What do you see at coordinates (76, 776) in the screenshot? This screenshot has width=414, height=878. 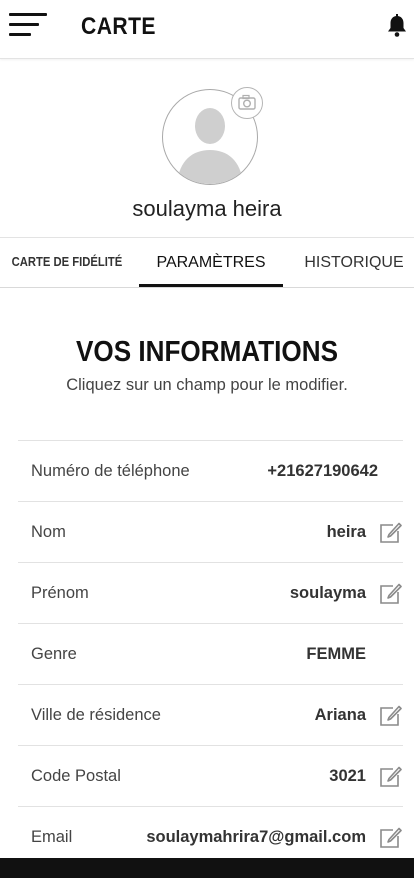 I see `row-label: Code Postal` at bounding box center [76, 776].